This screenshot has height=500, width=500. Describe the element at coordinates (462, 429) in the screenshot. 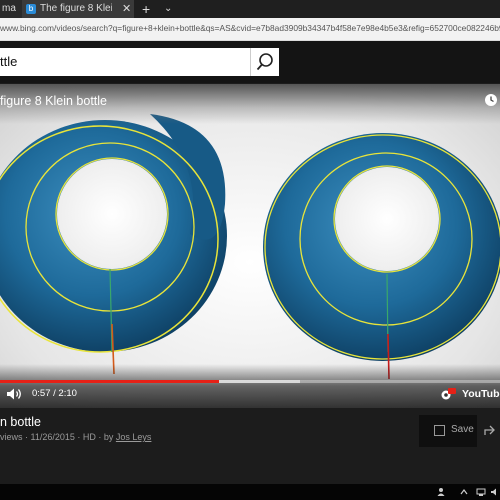

I see `save-label: Save` at that location.